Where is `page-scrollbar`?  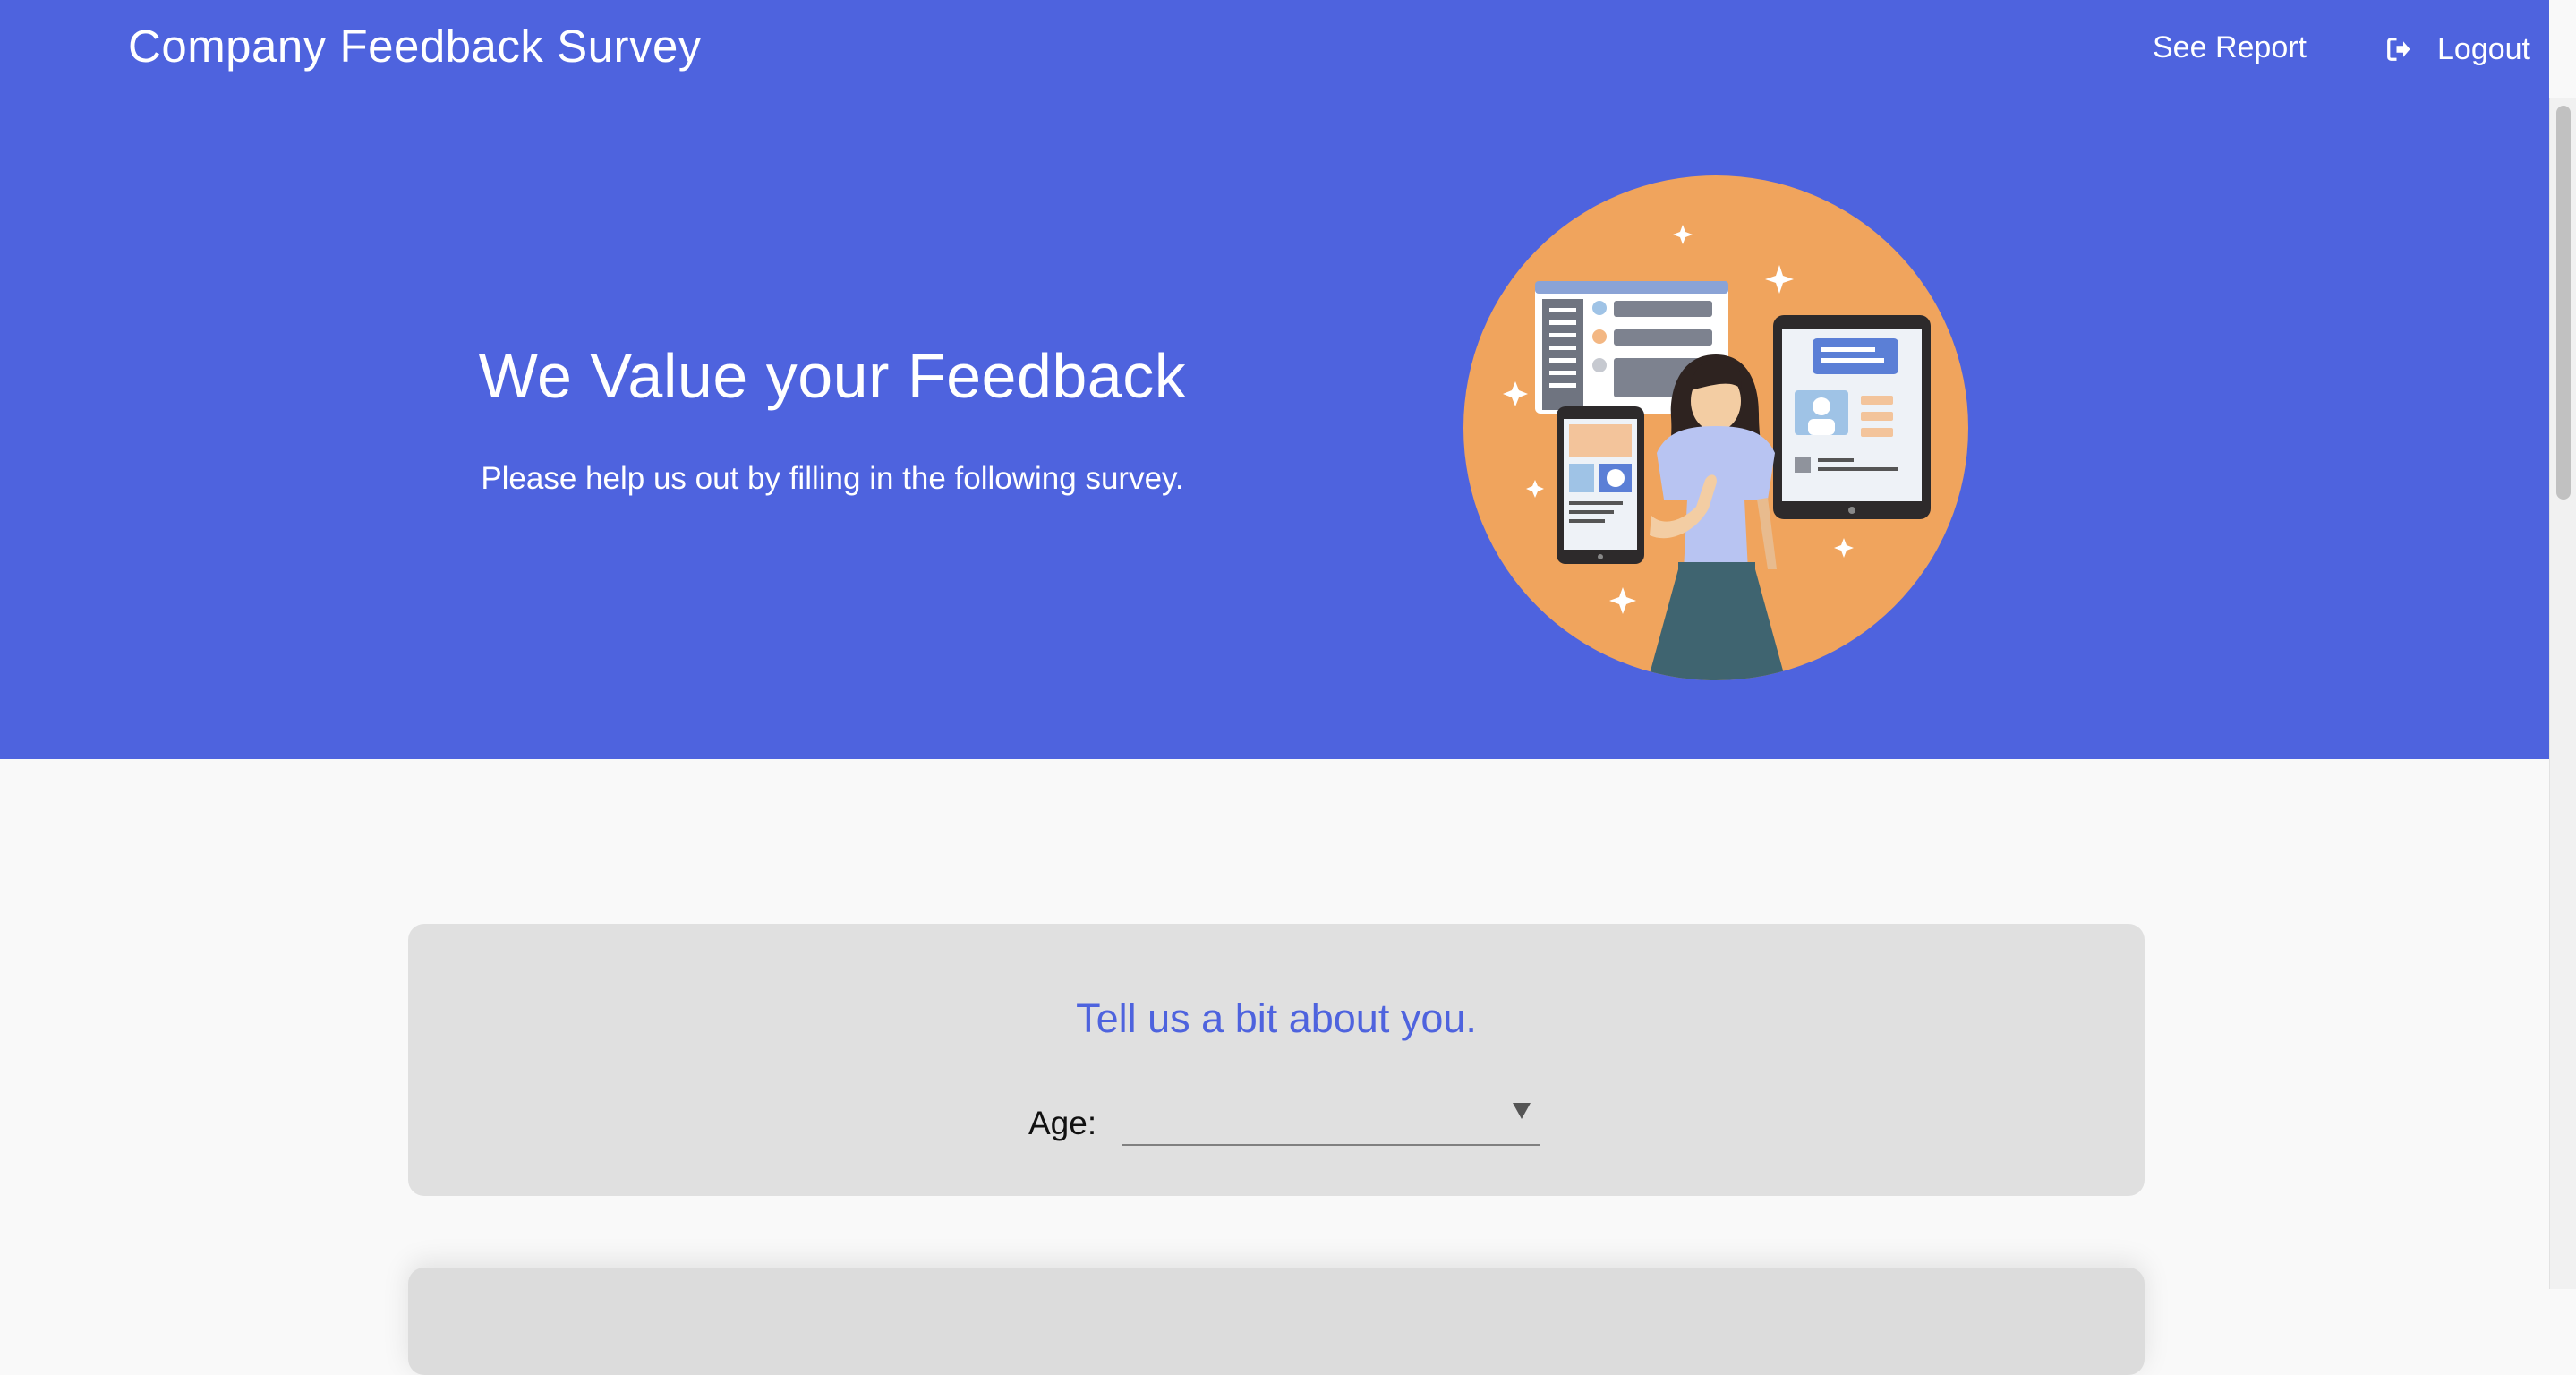 page-scrollbar is located at coordinates (2562, 693).